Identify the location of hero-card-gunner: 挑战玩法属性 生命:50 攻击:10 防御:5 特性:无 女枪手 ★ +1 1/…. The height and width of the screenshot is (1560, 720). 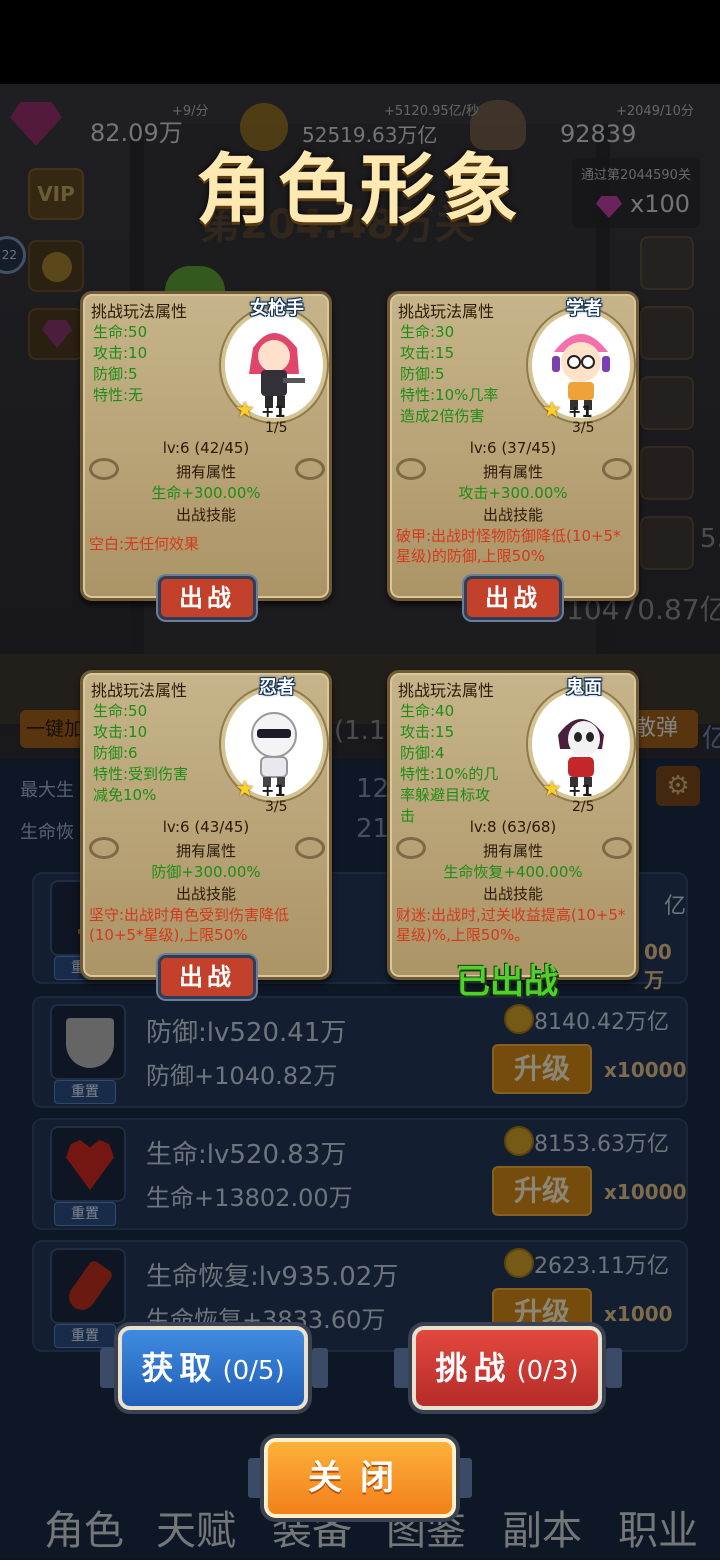
(206, 446).